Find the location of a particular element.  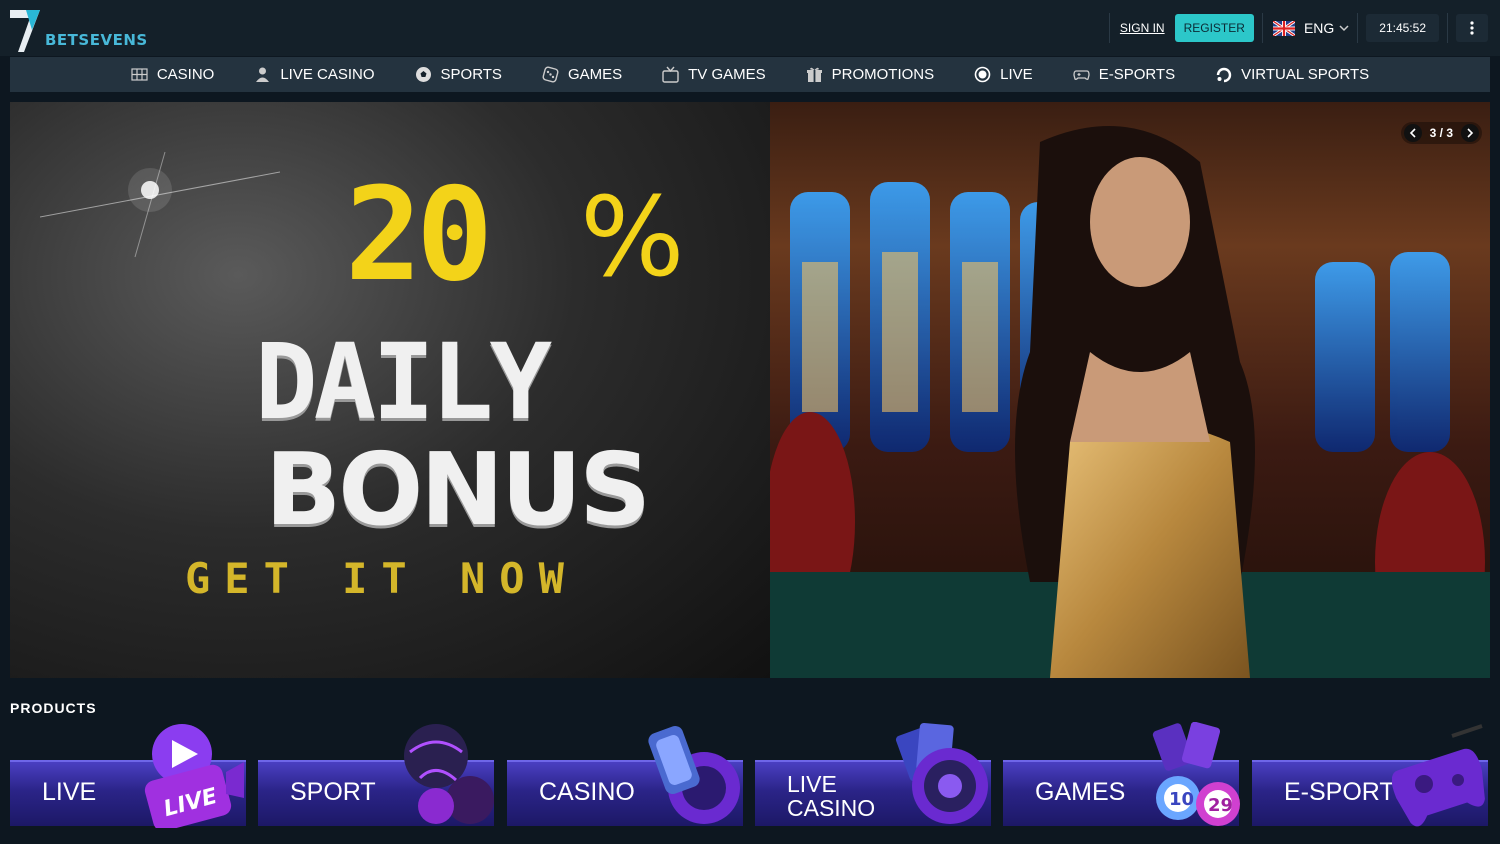

products-row: LIVE LIVE SPORT CASINO LIVECASINO GAMES is located at coordinates (750, 775).